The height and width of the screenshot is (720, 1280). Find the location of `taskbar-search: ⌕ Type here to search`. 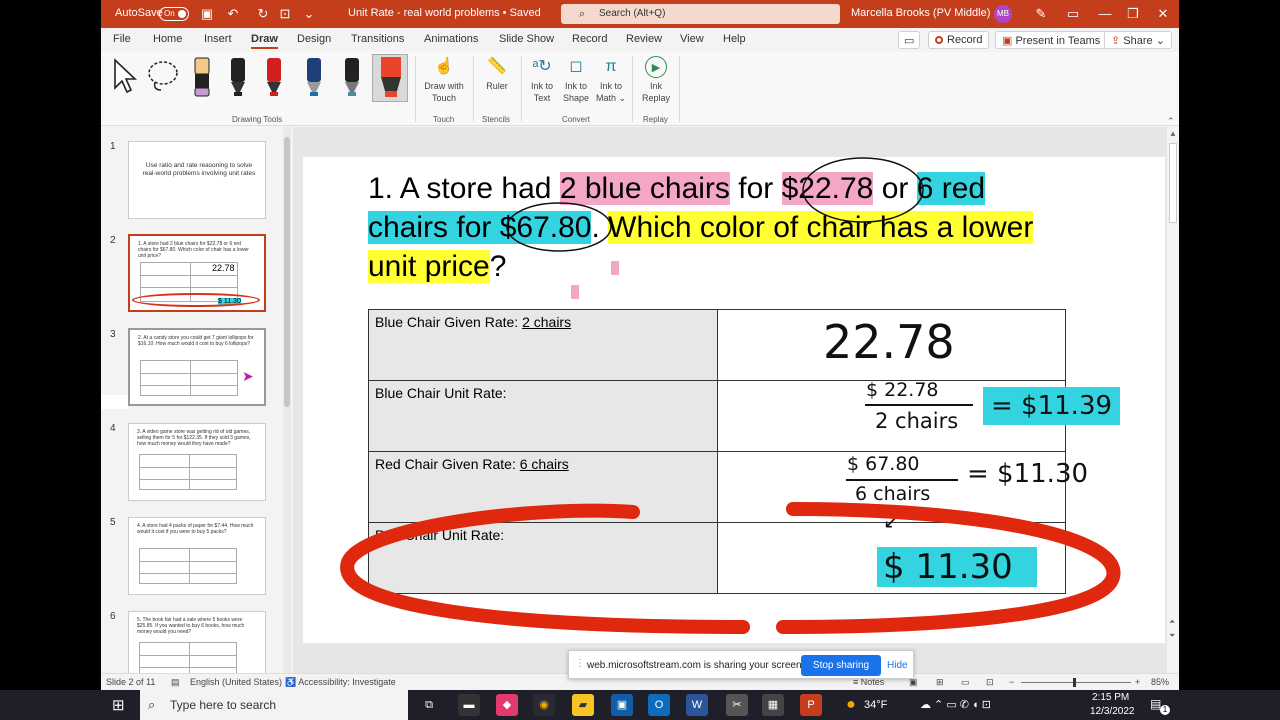

taskbar-search: ⌕ Type here to search is located at coordinates (274, 705).